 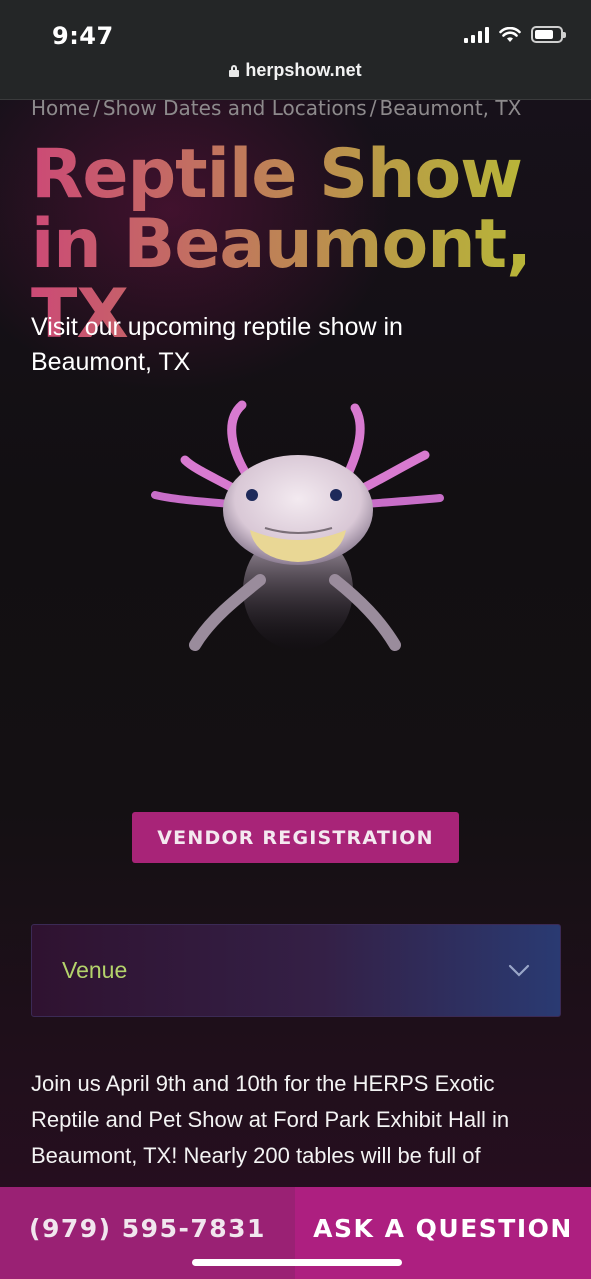 What do you see at coordinates (296, 970) in the screenshot?
I see `venue-accordion: Venue` at bounding box center [296, 970].